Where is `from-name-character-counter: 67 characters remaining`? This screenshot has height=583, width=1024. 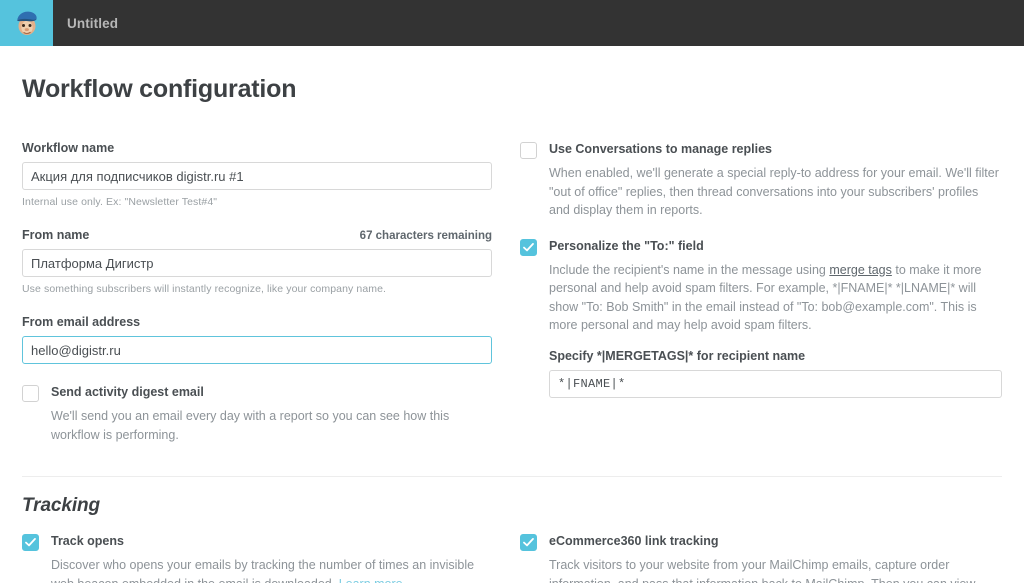 from-name-character-counter: 67 characters remaining is located at coordinates (425, 236).